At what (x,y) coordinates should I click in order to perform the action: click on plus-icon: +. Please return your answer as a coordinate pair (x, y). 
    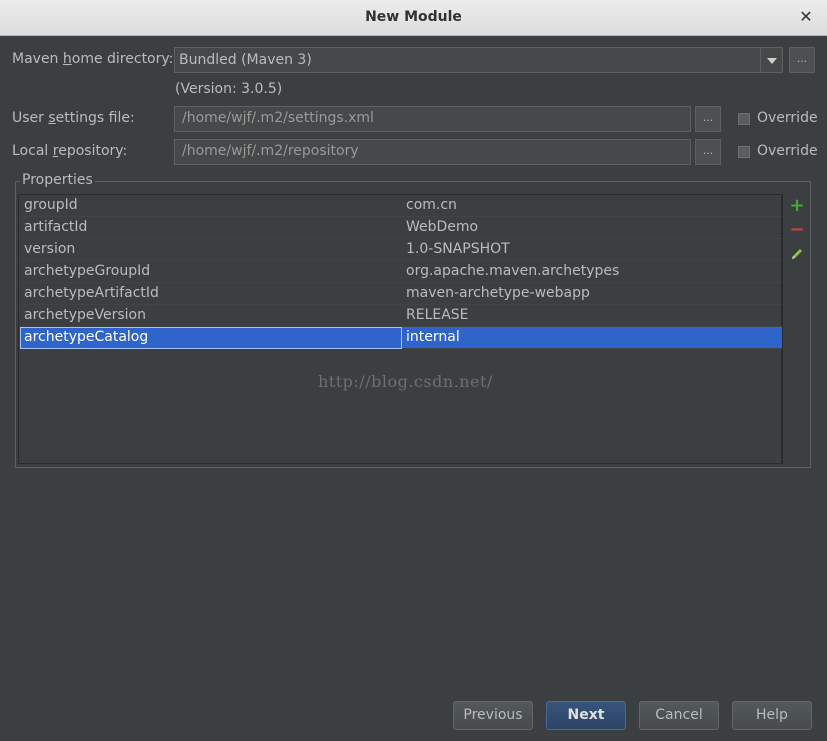
    Looking at the image, I should click on (797, 206).